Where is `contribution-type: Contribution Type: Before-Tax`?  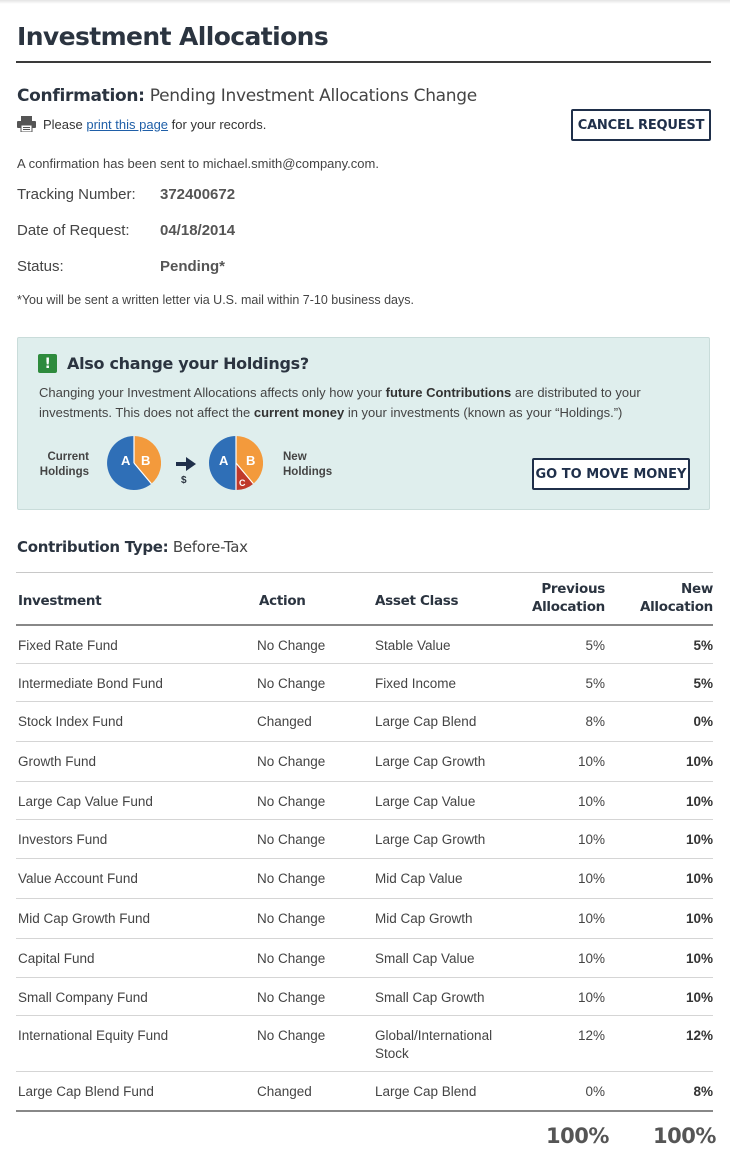
contribution-type: Contribution Type: Before-Tax is located at coordinates (132, 547).